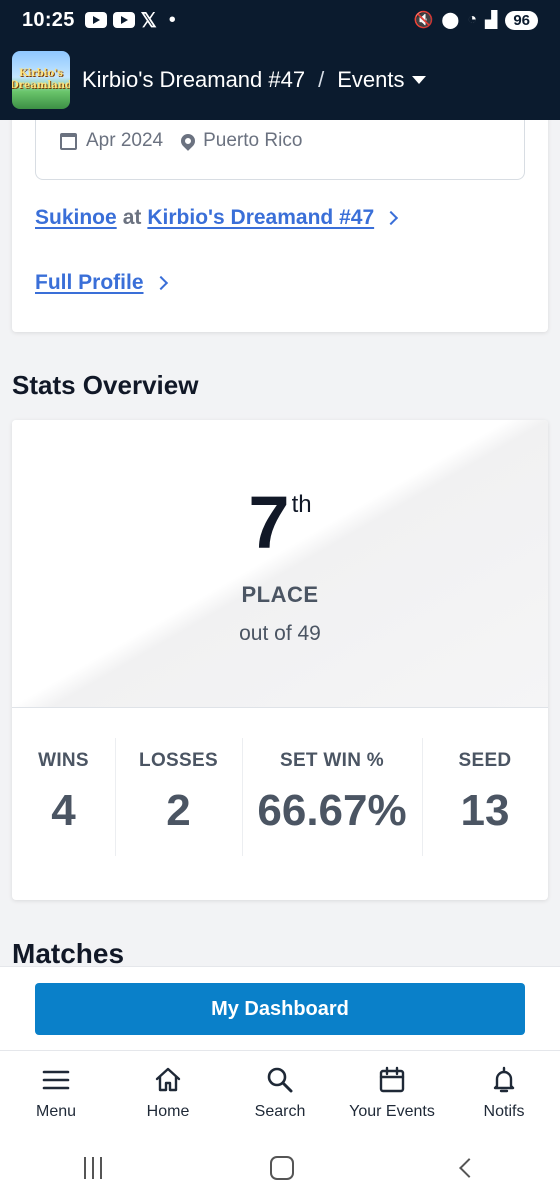 This screenshot has width=560, height=1200. I want to click on recents-icon, so click(93, 1168).